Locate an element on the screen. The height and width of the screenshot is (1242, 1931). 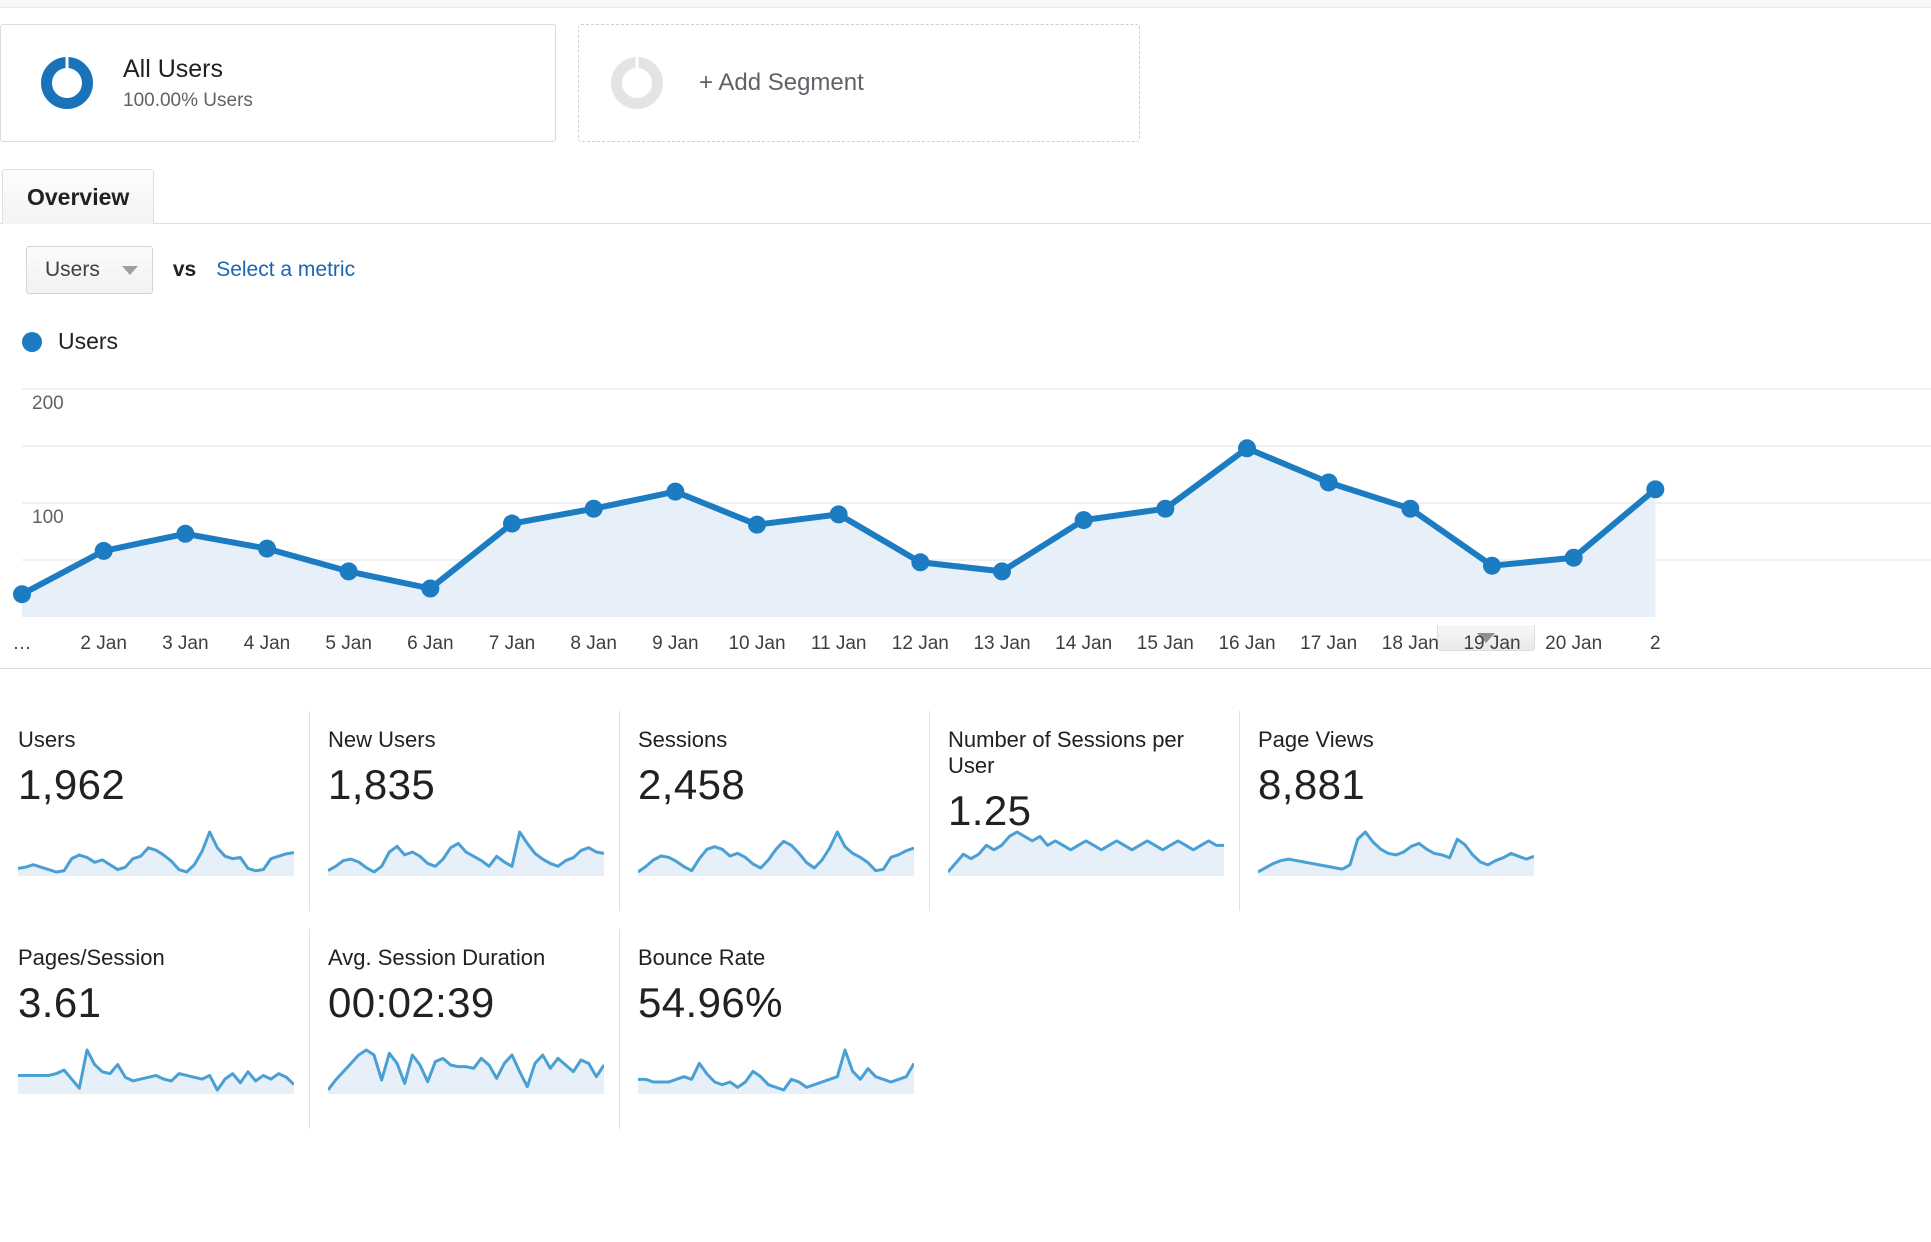
x-axis-tick: 9 Jan is located at coordinates (675, 643).